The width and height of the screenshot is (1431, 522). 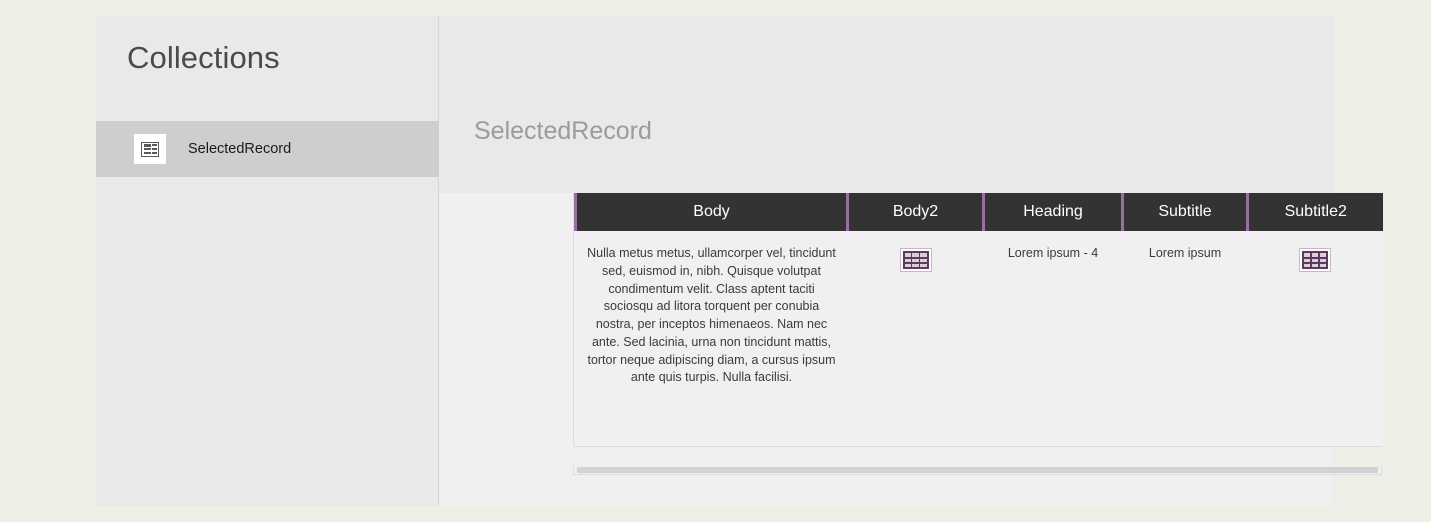 I want to click on scrollbar-thumb, so click(x=977, y=469).